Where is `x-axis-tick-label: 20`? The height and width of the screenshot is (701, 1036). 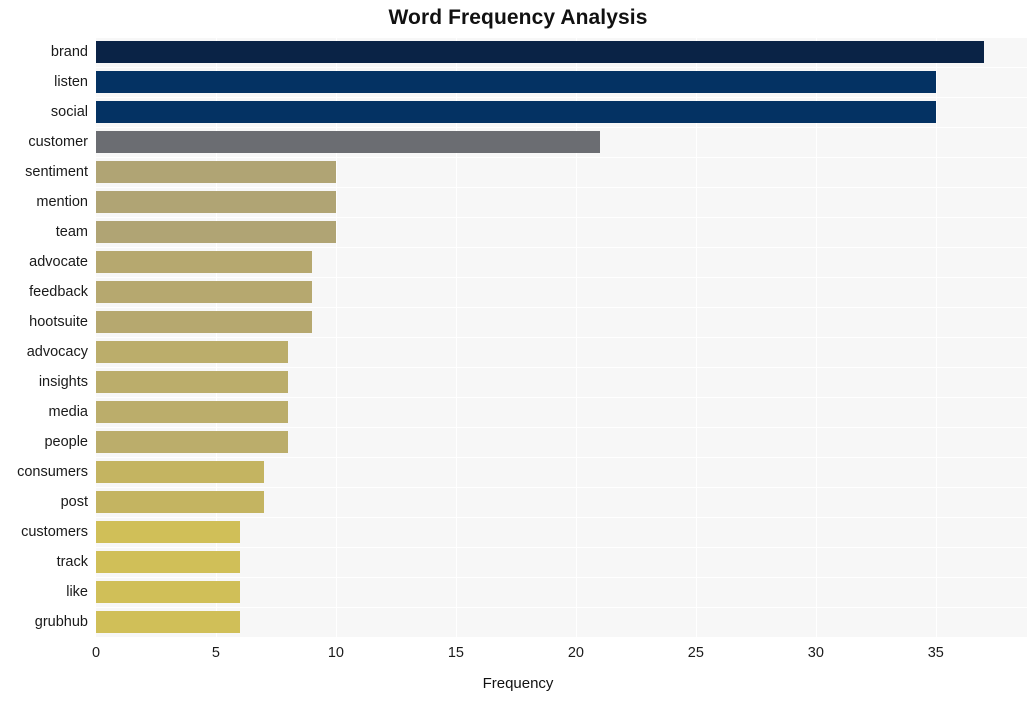
x-axis-tick-label: 20 is located at coordinates (575, 653).